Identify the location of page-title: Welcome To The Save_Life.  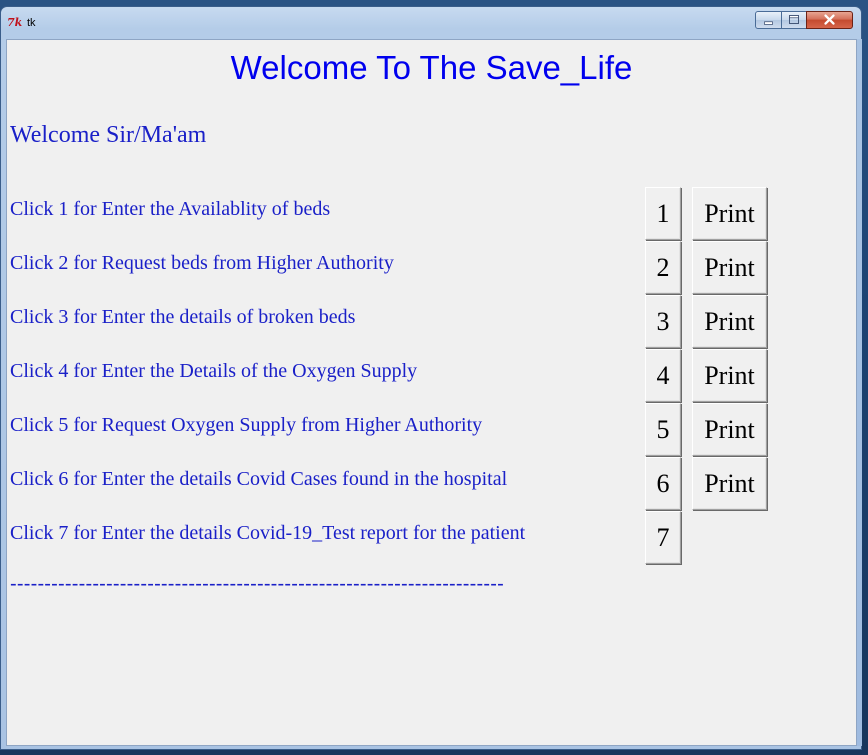
(431, 67).